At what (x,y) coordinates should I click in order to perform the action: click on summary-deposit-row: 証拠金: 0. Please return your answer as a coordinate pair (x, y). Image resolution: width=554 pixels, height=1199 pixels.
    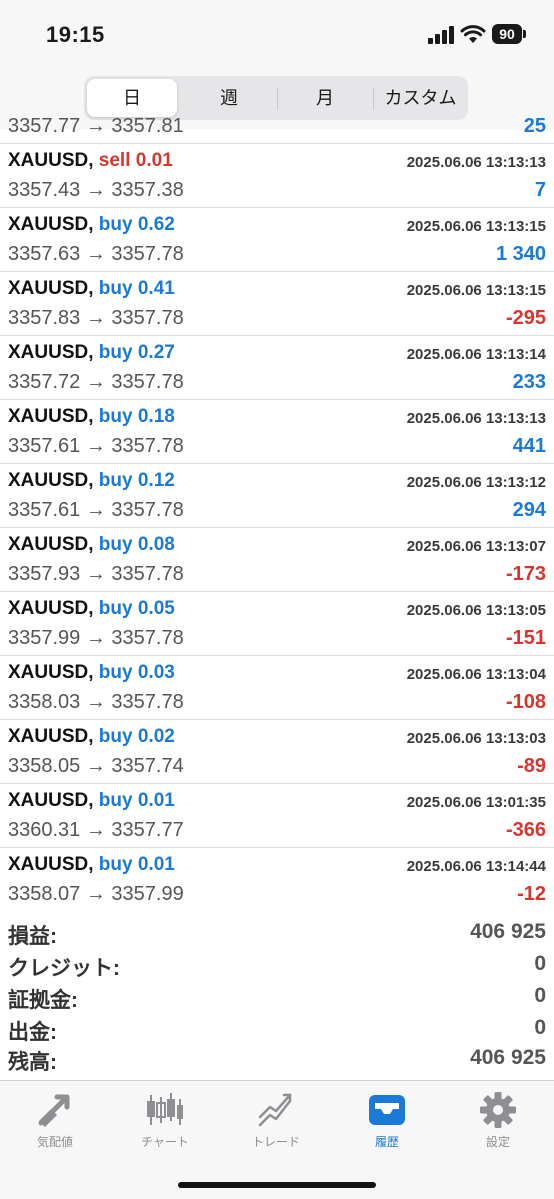
    Looking at the image, I should click on (277, 999).